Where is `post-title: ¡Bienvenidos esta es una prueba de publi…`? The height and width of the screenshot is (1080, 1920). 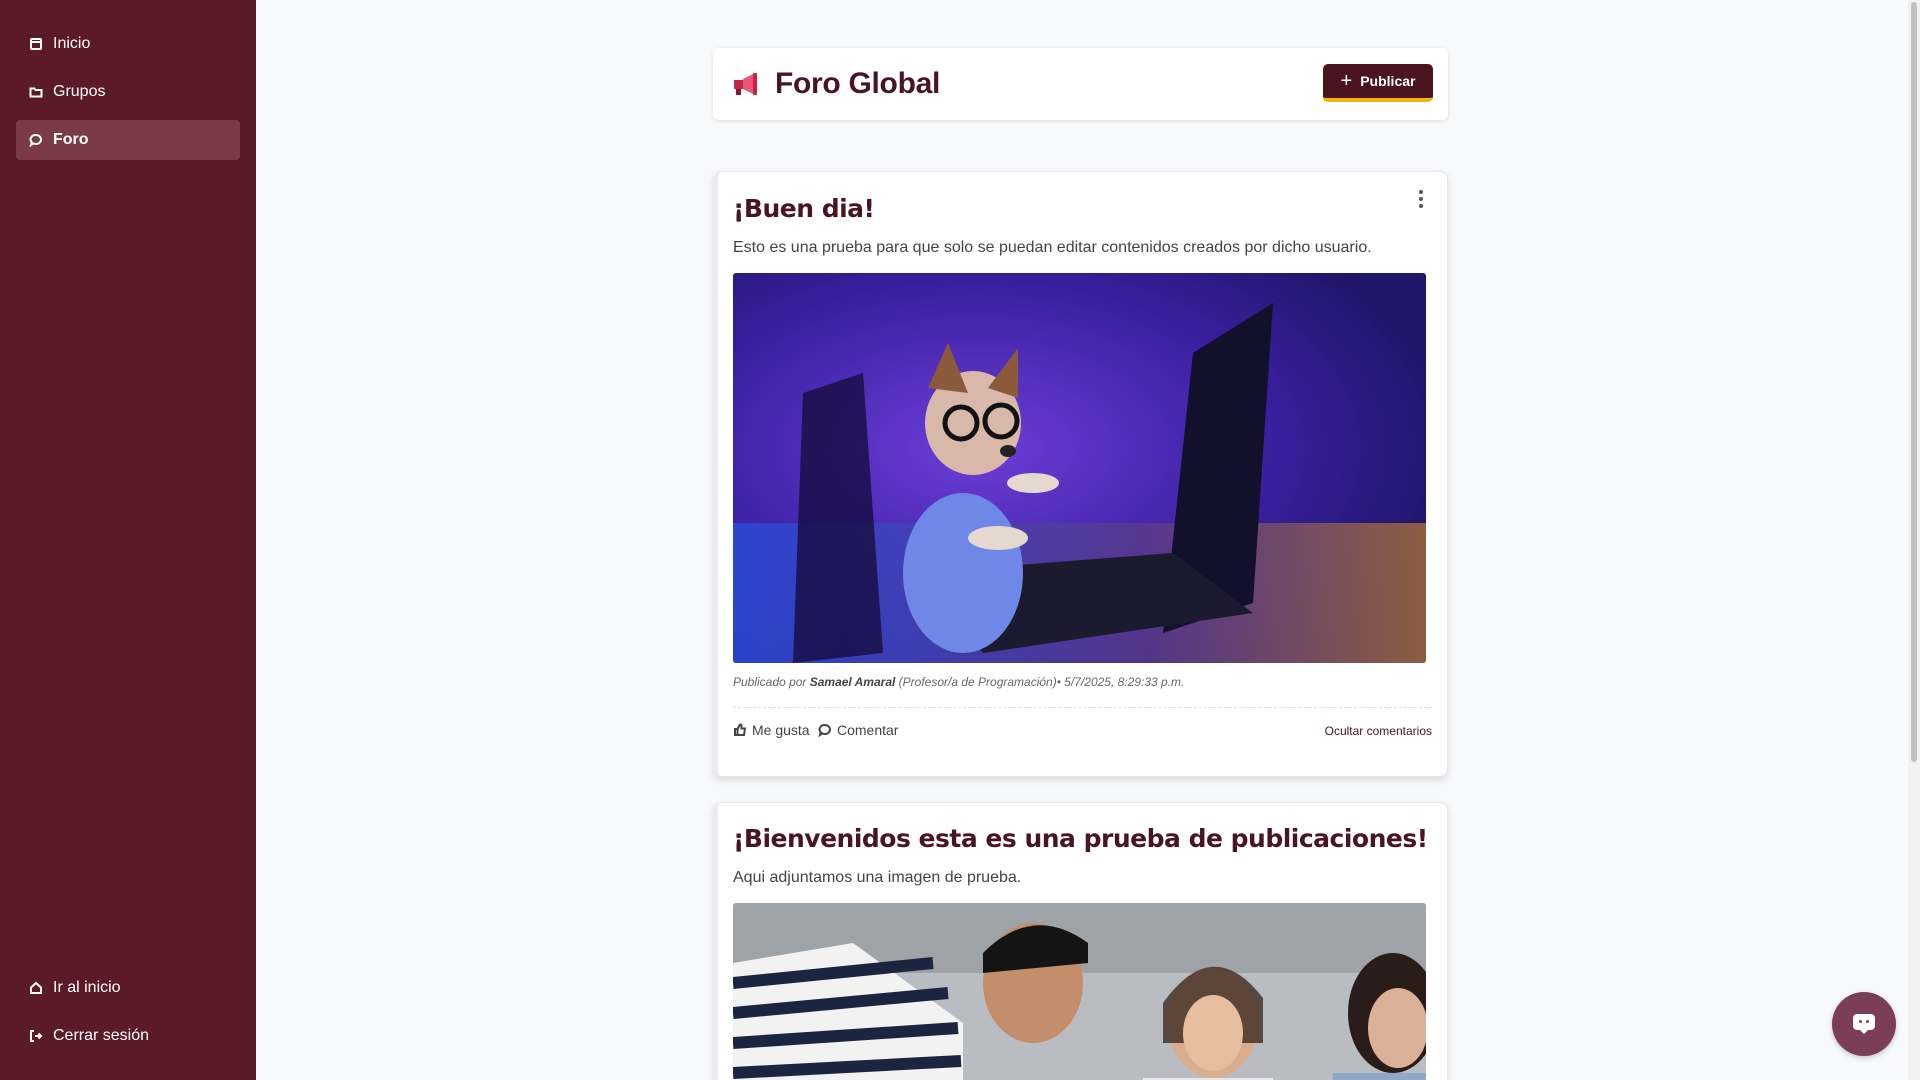
post-title: ¡Bienvenidos esta es una prueba de publi… is located at coordinates (1080, 838).